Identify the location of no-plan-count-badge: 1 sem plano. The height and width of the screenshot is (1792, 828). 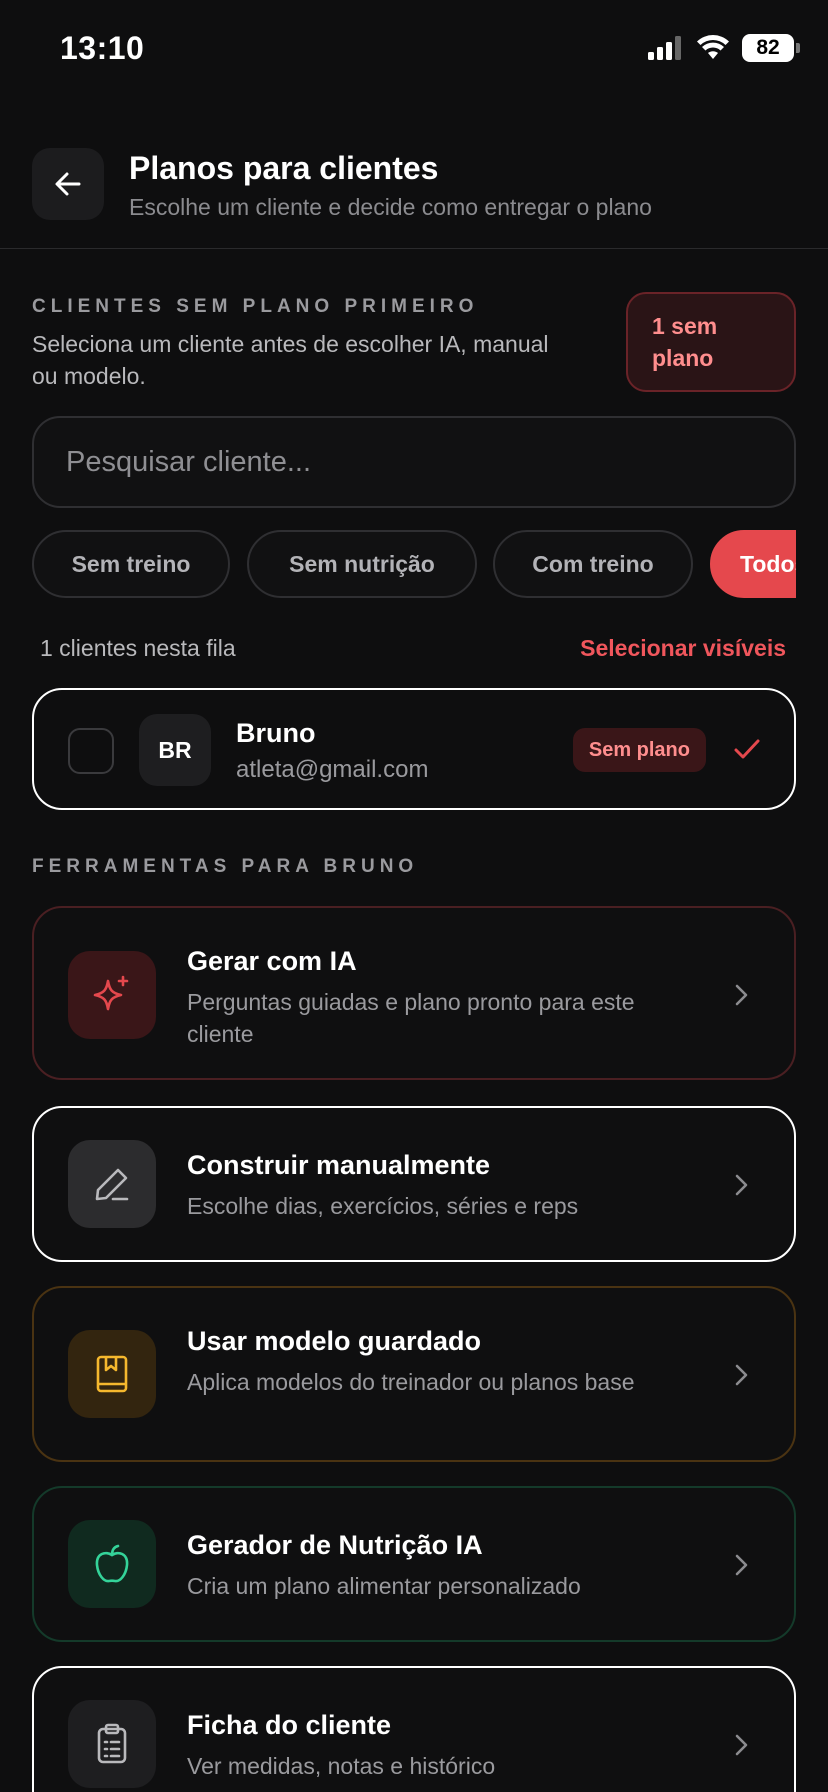
(711, 342).